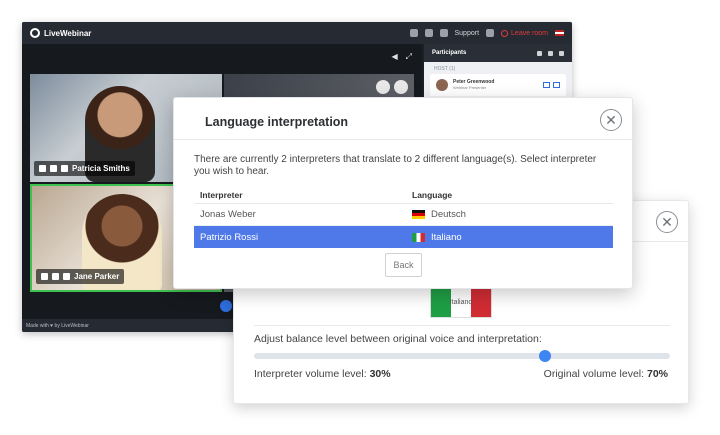  What do you see at coordinates (409, 57) in the screenshot?
I see `fullscreen-icon: ⤢` at bounding box center [409, 57].